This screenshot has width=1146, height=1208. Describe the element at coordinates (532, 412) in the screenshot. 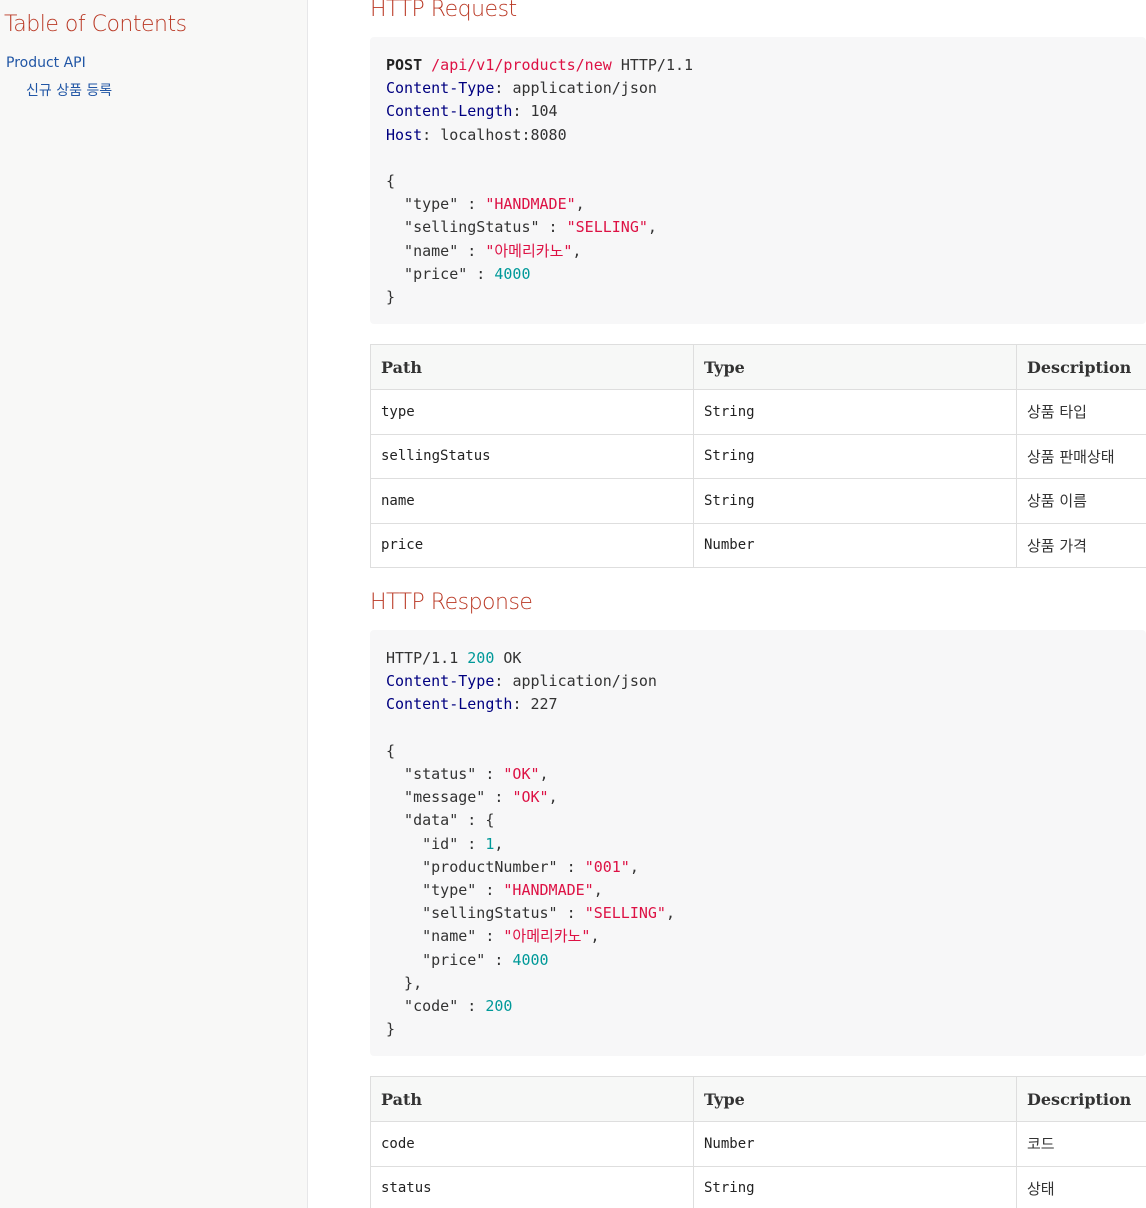

I see `field-path: type` at that location.